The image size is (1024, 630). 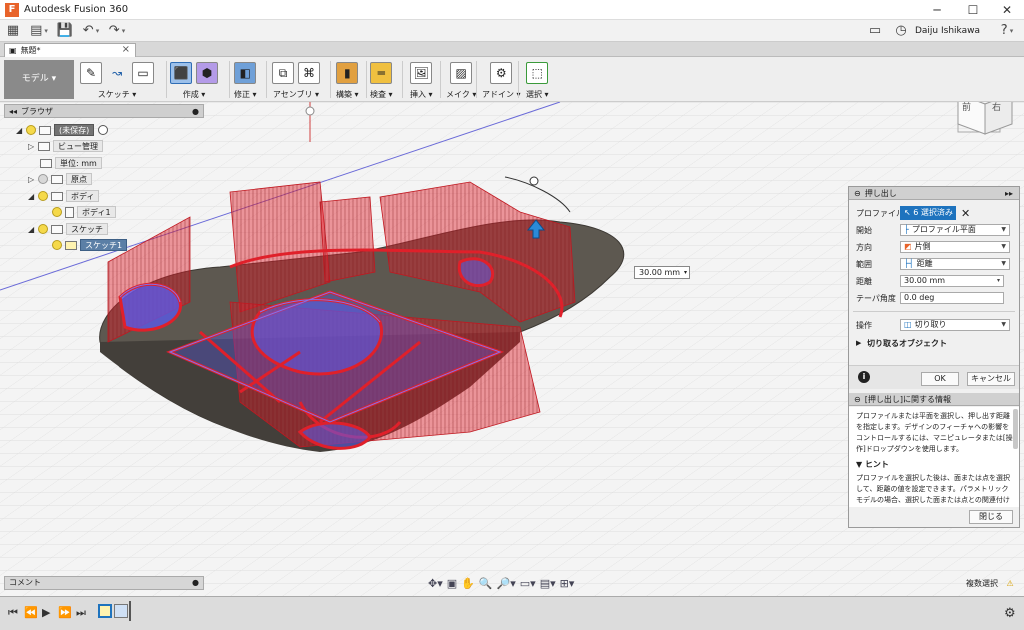 What do you see at coordinates (1009, 193) in the screenshot?
I see `expand-panel-icon: ▸▸` at bounding box center [1009, 193].